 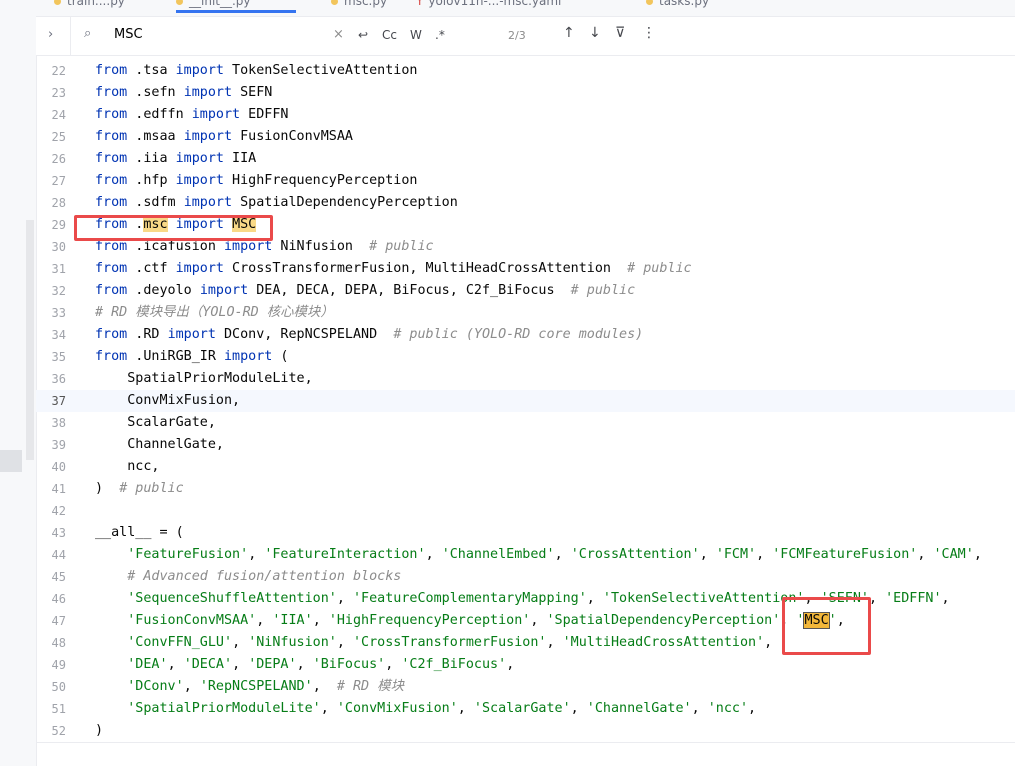 What do you see at coordinates (58, 269) in the screenshot?
I see `line-number: 31` at bounding box center [58, 269].